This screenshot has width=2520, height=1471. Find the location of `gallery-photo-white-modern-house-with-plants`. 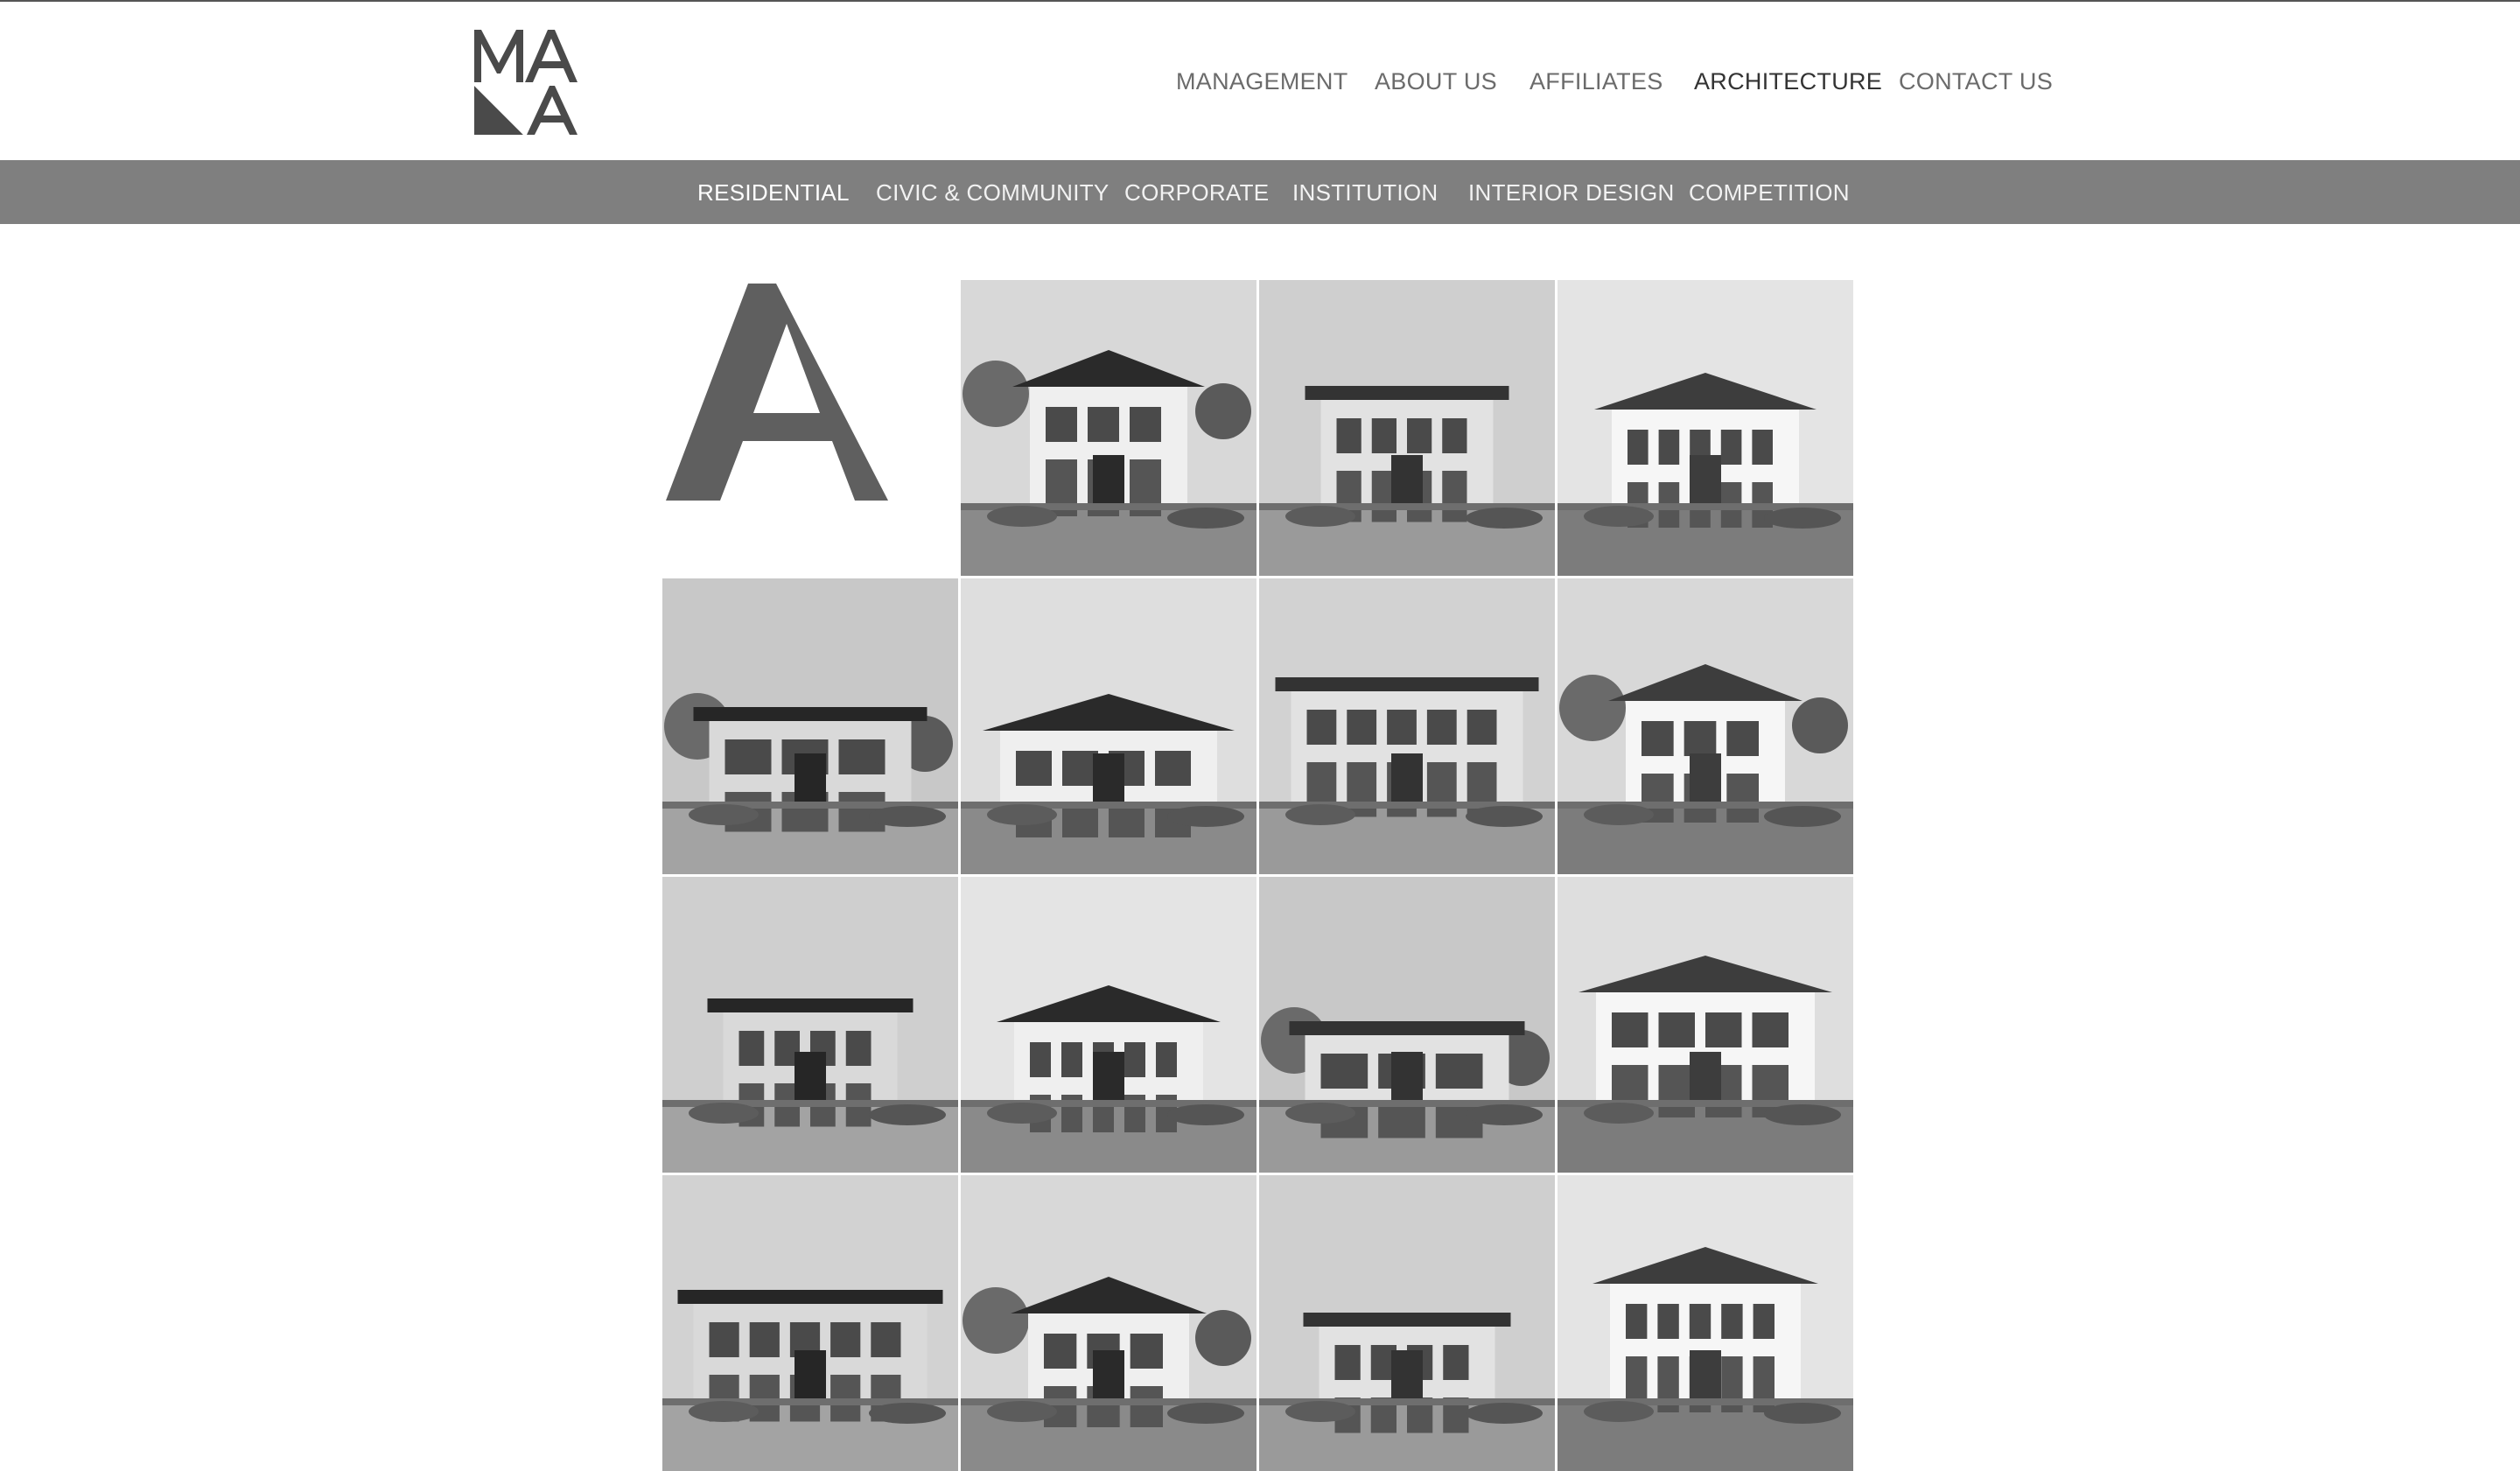

gallery-photo-white-modern-house-with-plants is located at coordinates (1407, 1025).